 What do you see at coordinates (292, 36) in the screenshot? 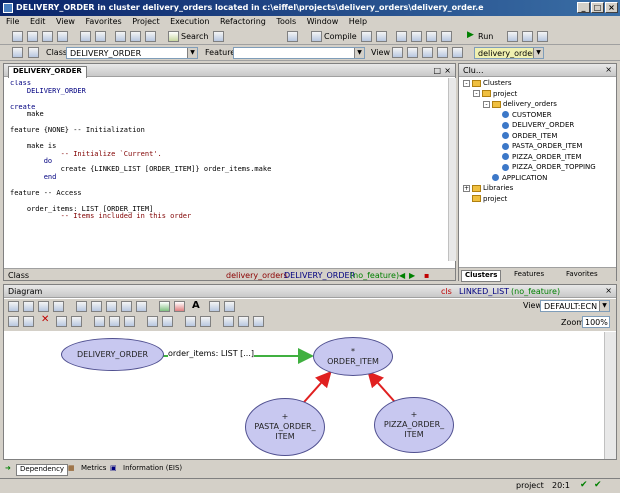
I see `clusters-icon` at bounding box center [292, 36].